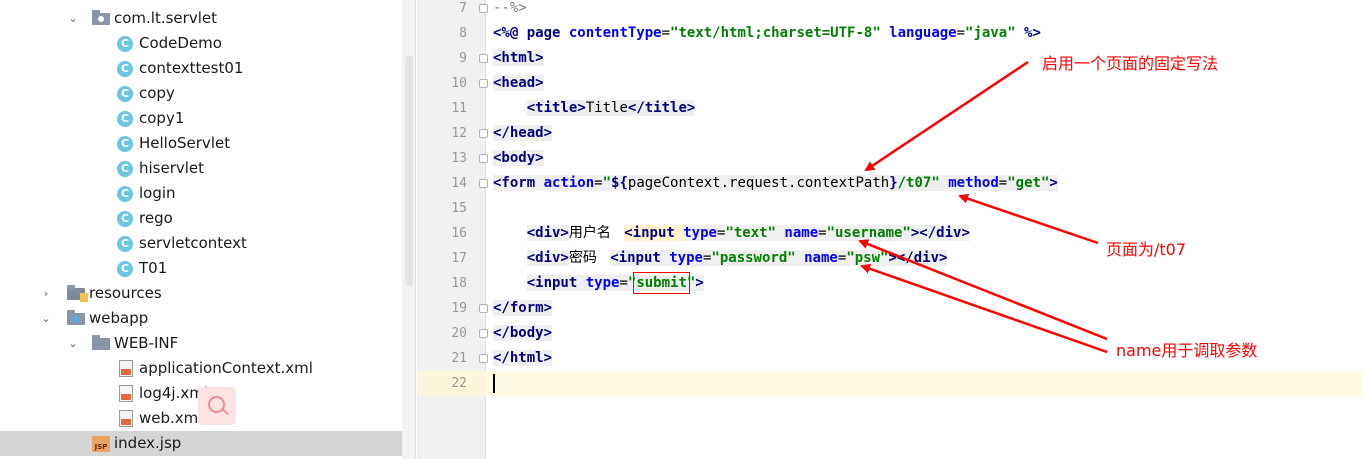  What do you see at coordinates (148, 443) in the screenshot?
I see `tree-item-label: index.jsp` at bounding box center [148, 443].